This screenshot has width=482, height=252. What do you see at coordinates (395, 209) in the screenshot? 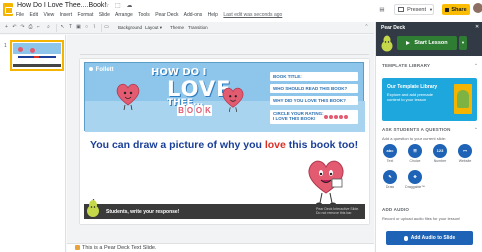
I see `add-audio-heading: ADD AUDIO` at bounding box center [395, 209].